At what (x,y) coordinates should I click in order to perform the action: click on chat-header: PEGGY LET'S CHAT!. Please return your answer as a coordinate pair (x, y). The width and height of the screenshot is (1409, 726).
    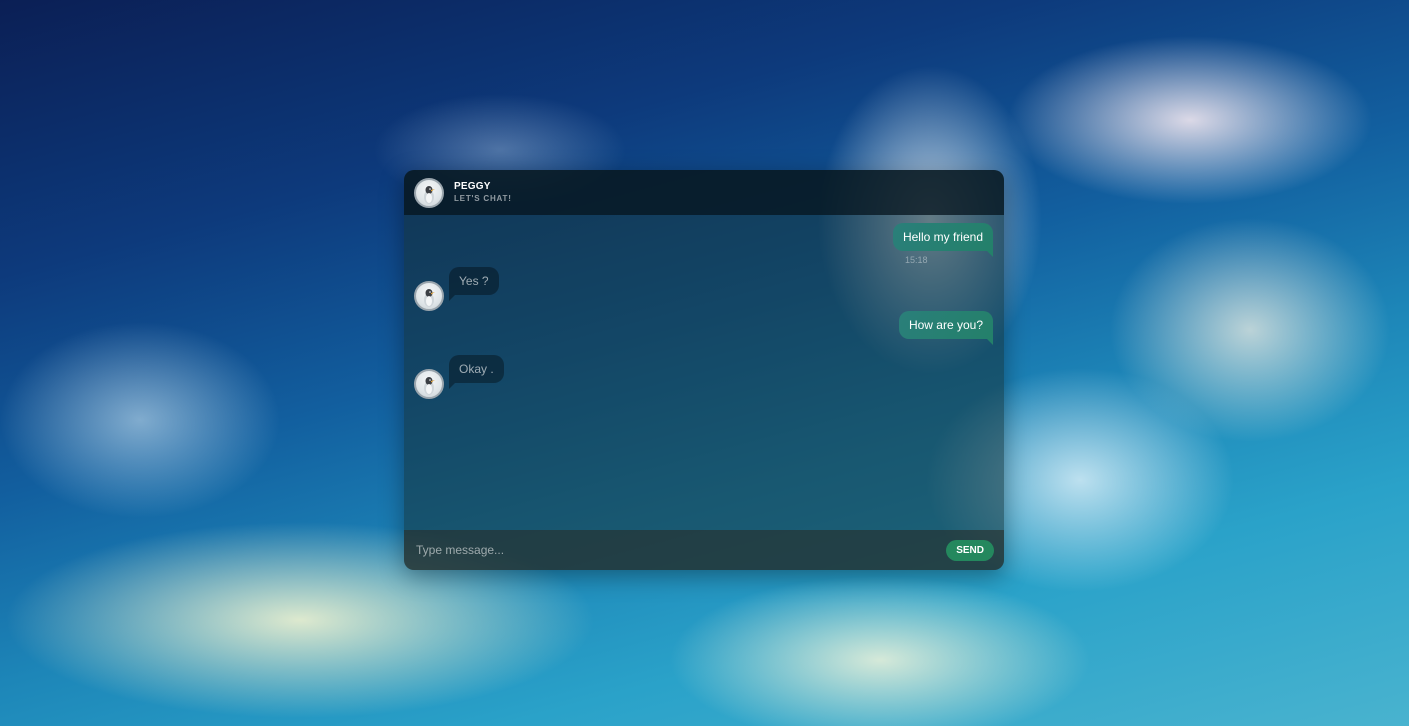
    Looking at the image, I should click on (704, 192).